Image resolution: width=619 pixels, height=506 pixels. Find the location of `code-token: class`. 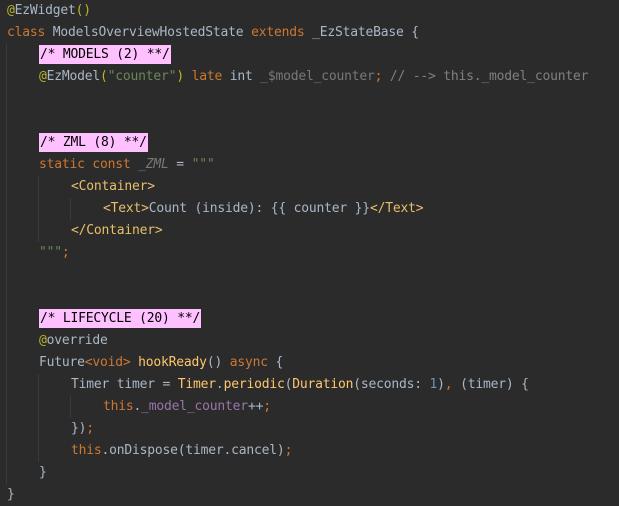

code-token: class is located at coordinates (30, 32).